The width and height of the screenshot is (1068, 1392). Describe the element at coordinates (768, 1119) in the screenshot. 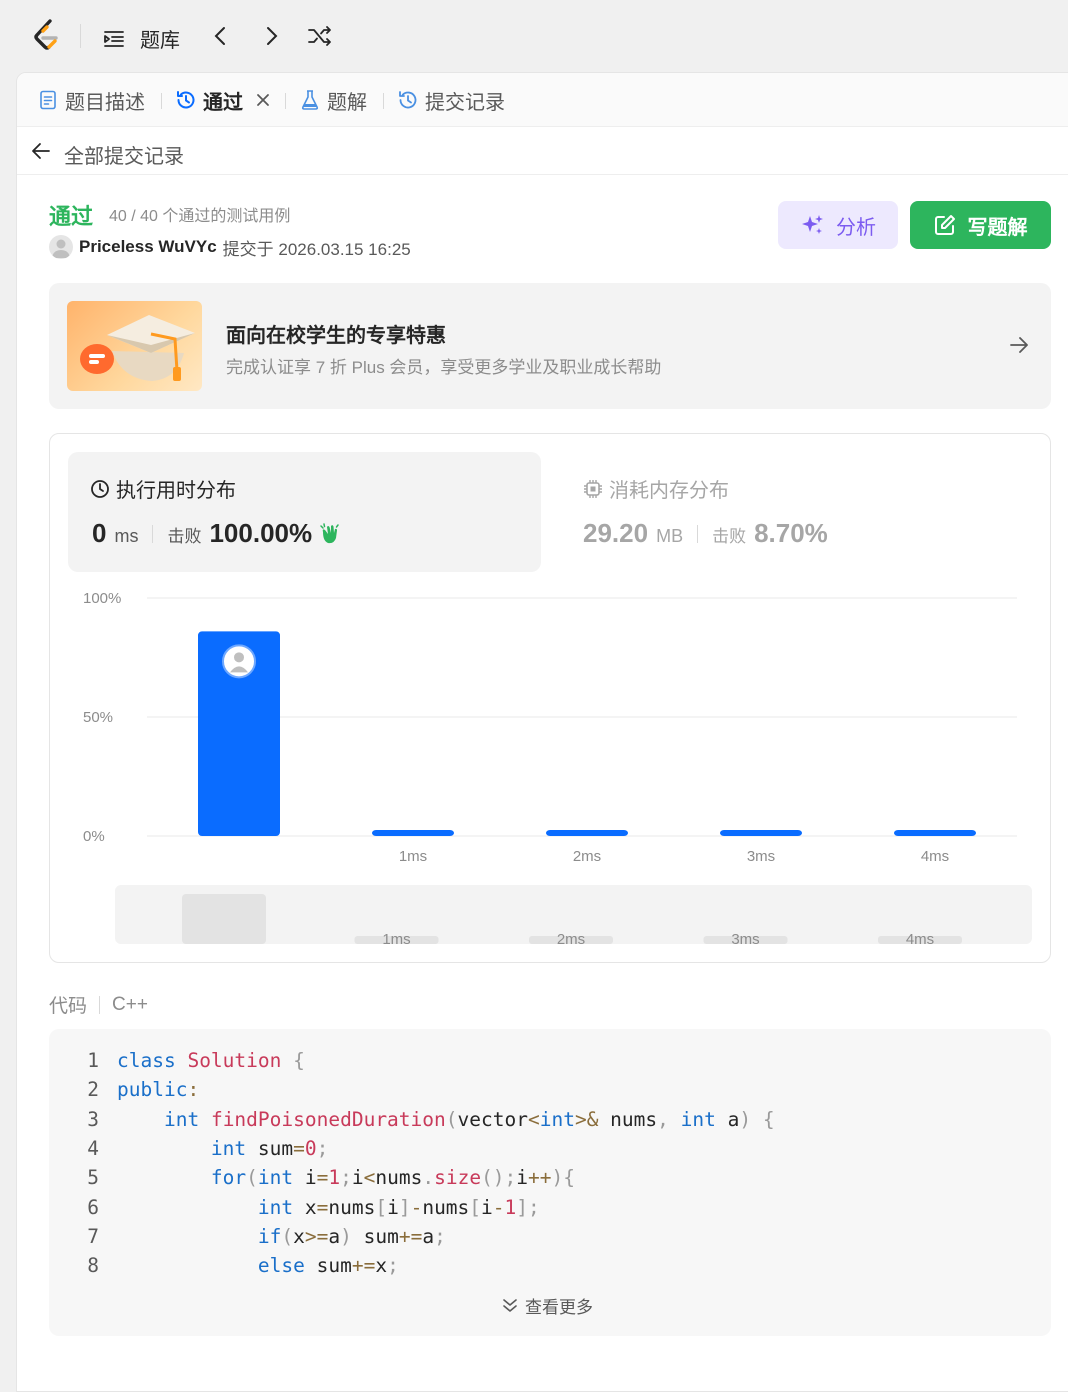

I see `code-token: {` at that location.